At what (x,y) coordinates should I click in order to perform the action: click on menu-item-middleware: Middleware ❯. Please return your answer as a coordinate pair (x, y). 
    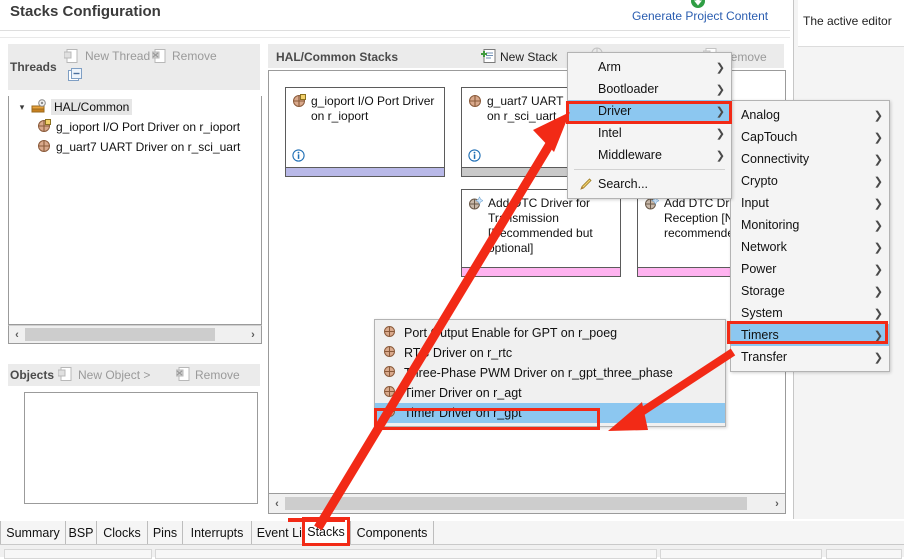
    Looking at the image, I should click on (649, 155).